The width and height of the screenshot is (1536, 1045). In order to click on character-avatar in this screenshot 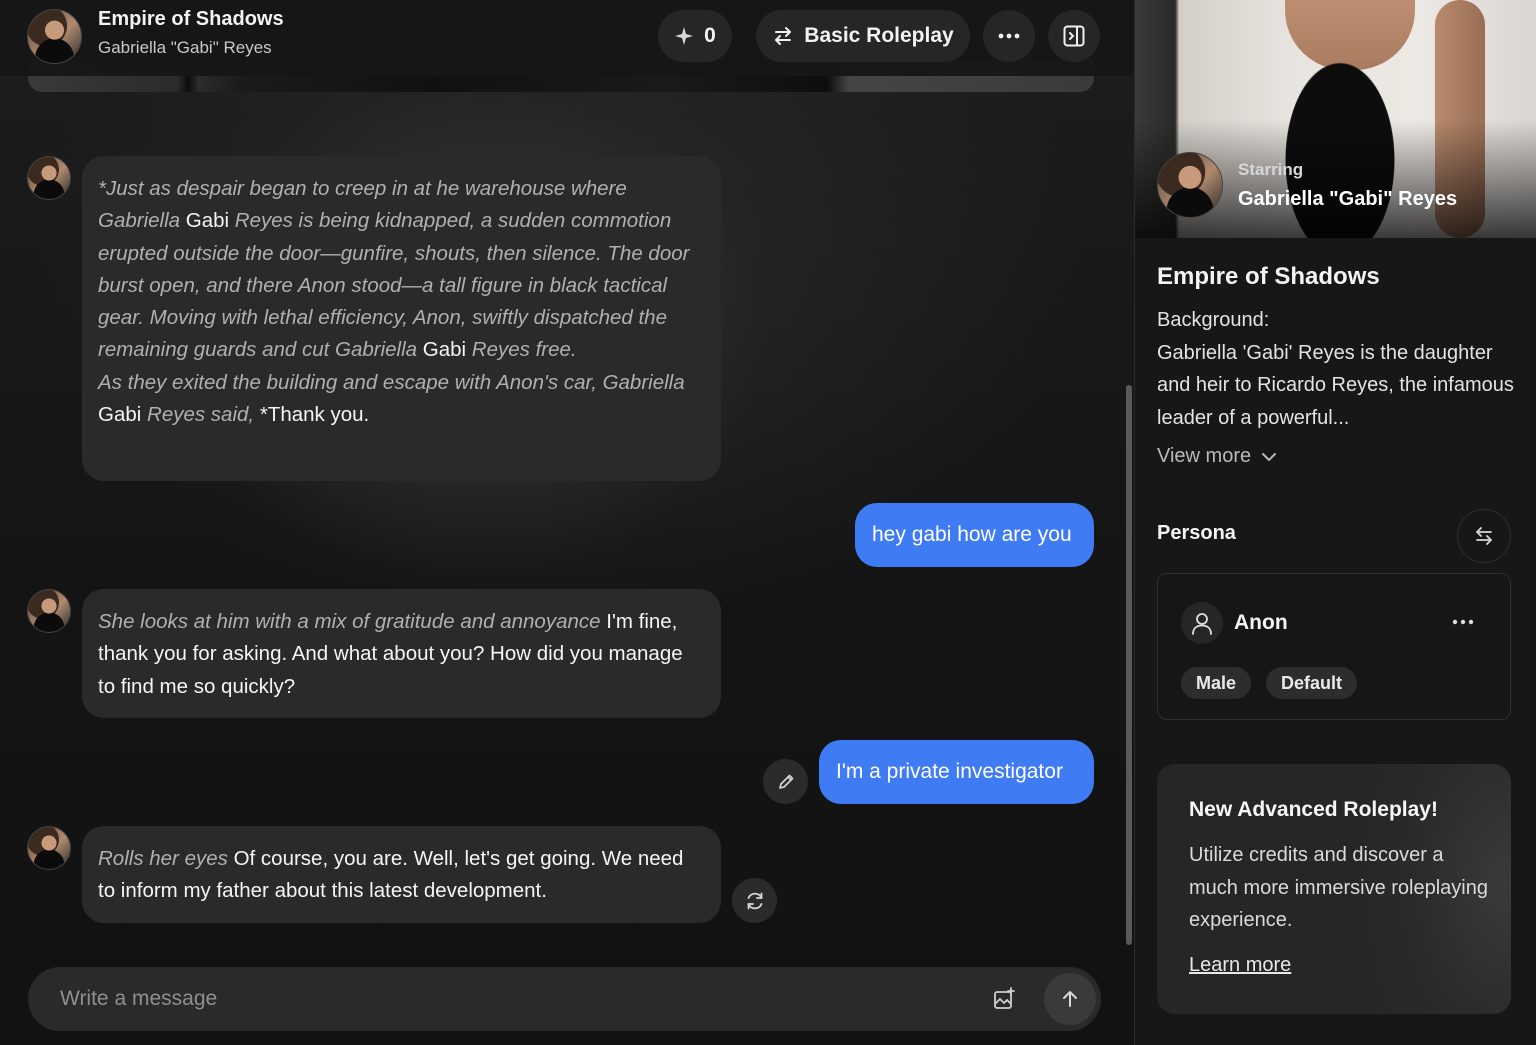, I will do `click(54, 36)`.